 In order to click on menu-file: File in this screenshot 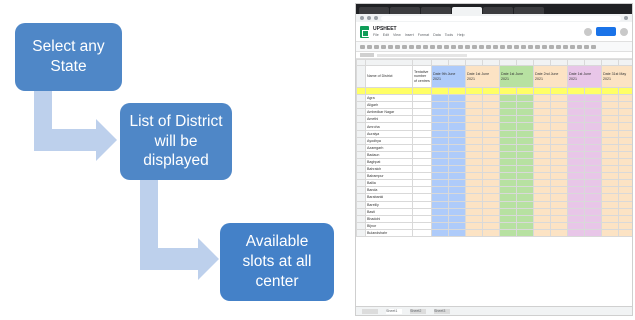, I will do `click(376, 35)`.